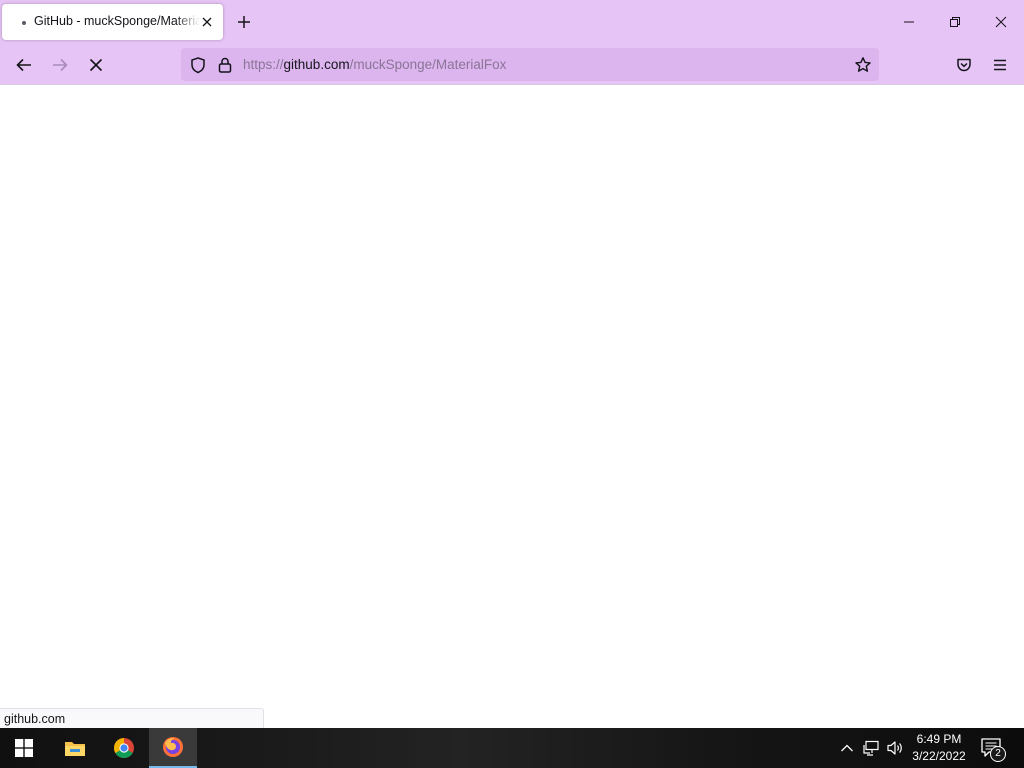 Image resolution: width=1024 pixels, height=768 pixels. I want to click on tray-overflow-button, so click(847, 748).